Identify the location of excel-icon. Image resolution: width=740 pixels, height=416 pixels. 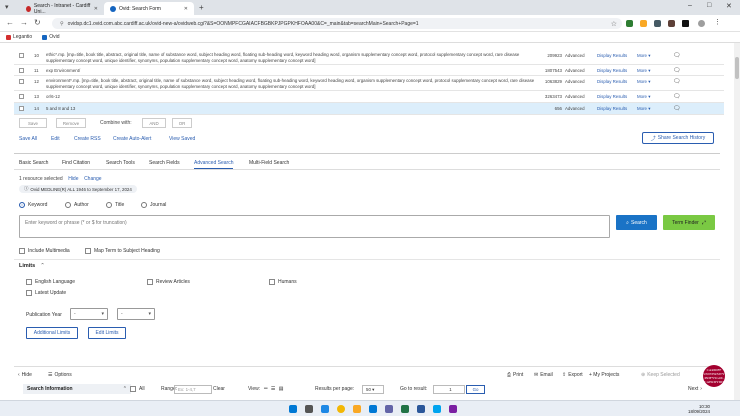
(405, 409).